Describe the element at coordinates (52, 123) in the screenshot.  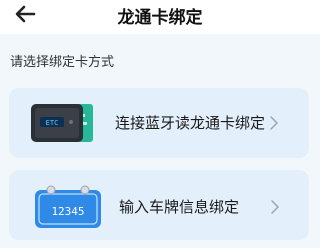
I see `reader-screen-text: ETC` at that location.